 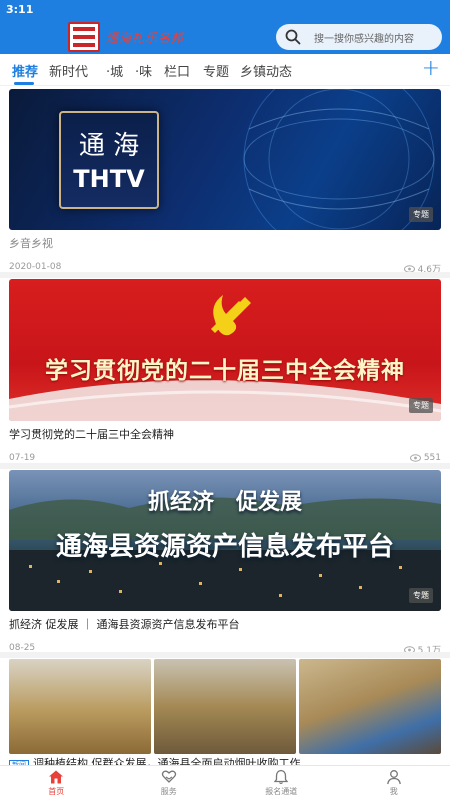 What do you see at coordinates (109, 146) in the screenshot?
I see `thtv-logo-text: 通 海` at bounding box center [109, 146].